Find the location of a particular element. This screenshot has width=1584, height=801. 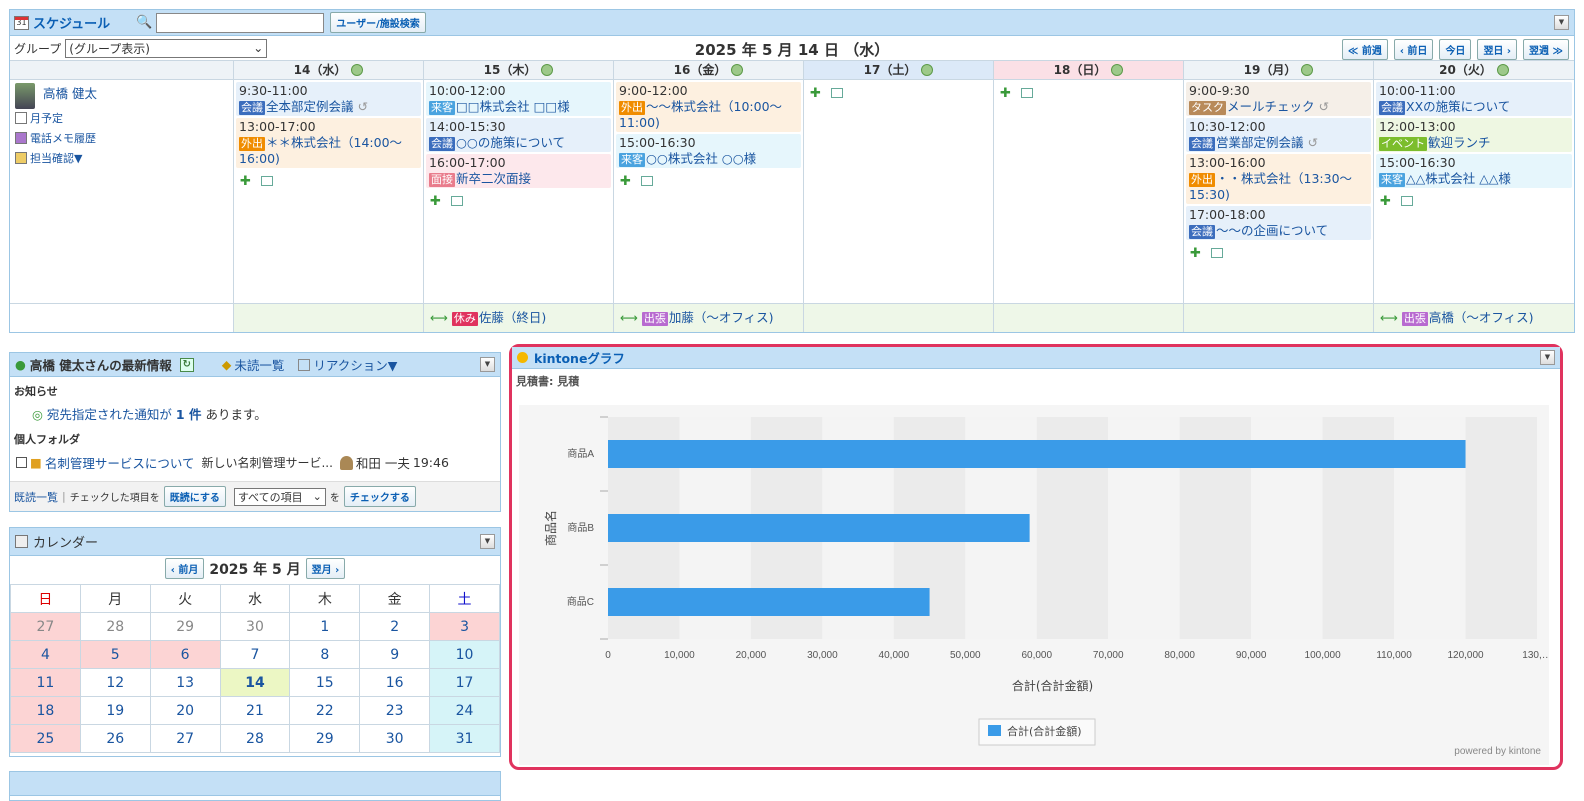

event-item: 10:30-12:00 会議 営業部定例会議 ↺ is located at coordinates (1278, 135).